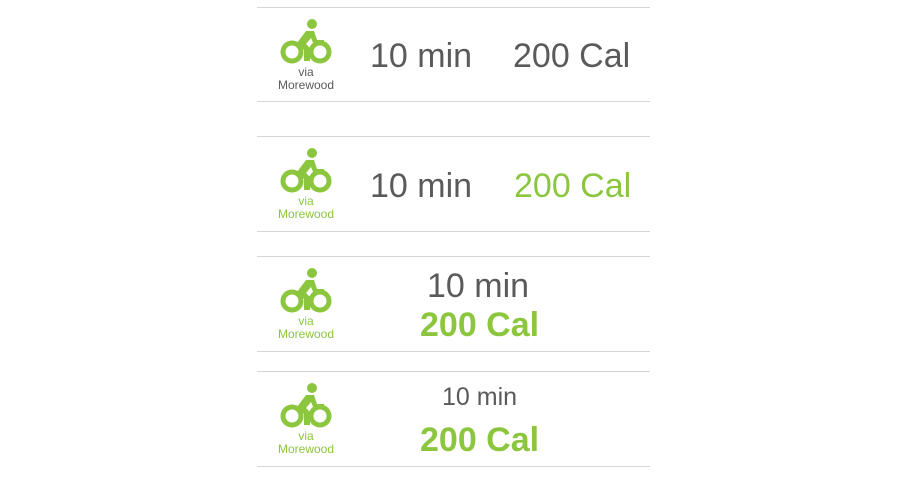 This screenshot has height=500, width=912. I want to click on route-card-1: via Morewood 10 min 200 Cal, so click(453, 54).